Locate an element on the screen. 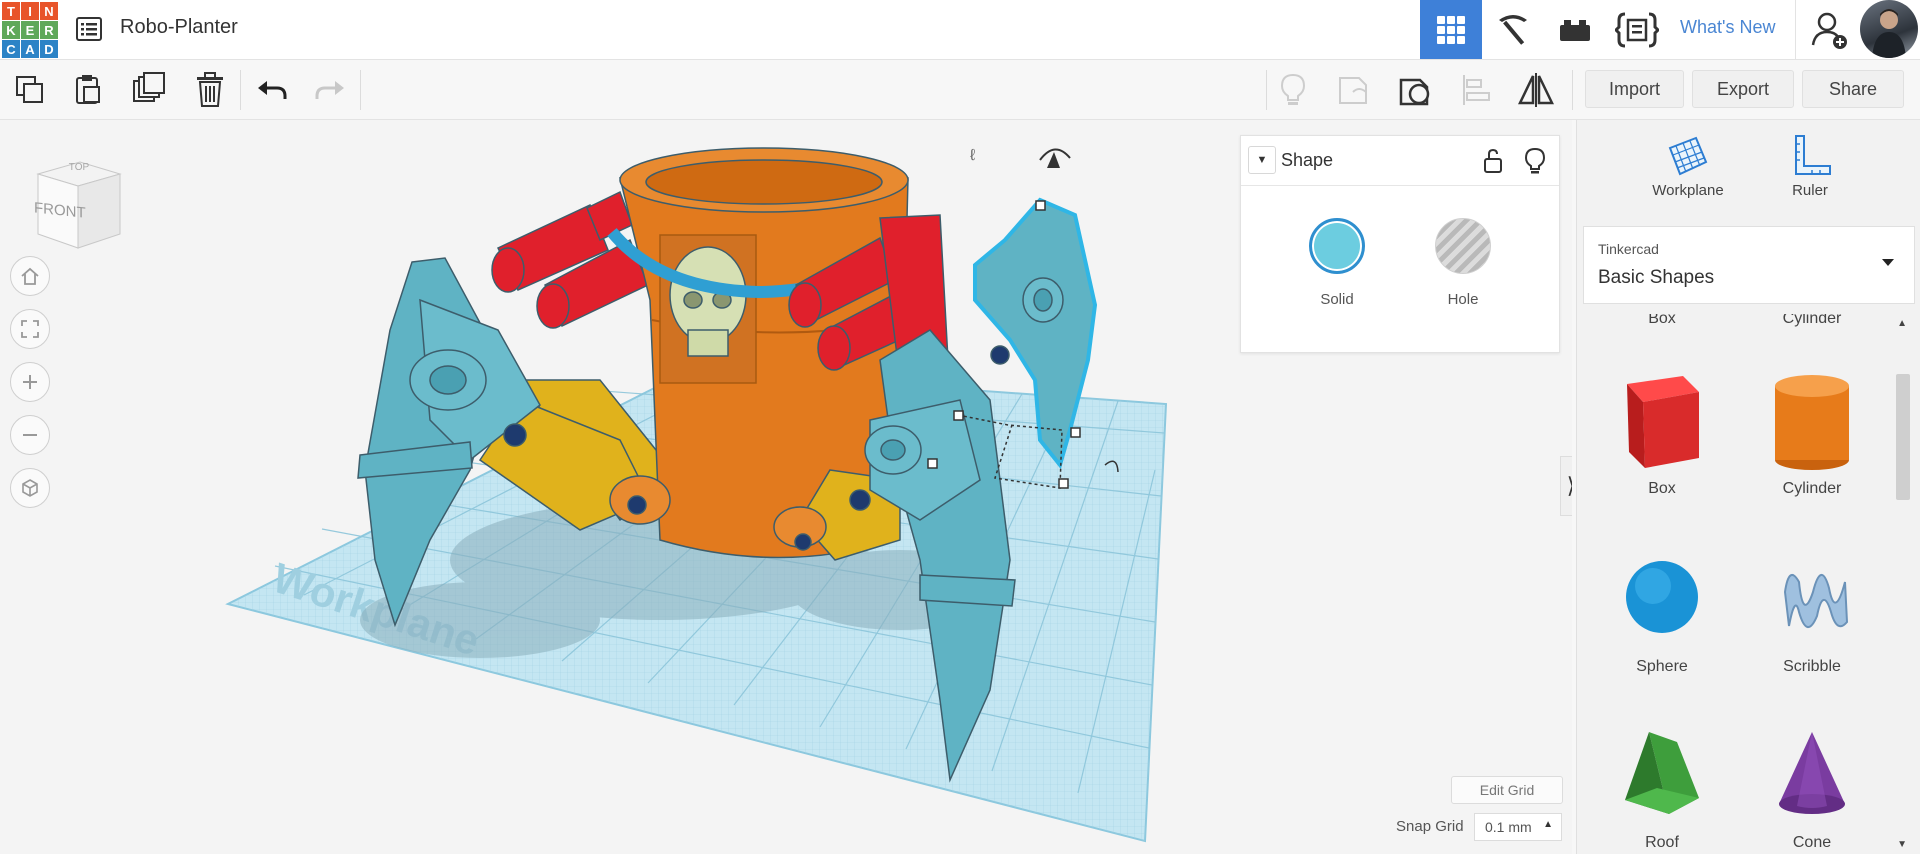  shape-scribble: Scribble is located at coordinates (1812, 627).